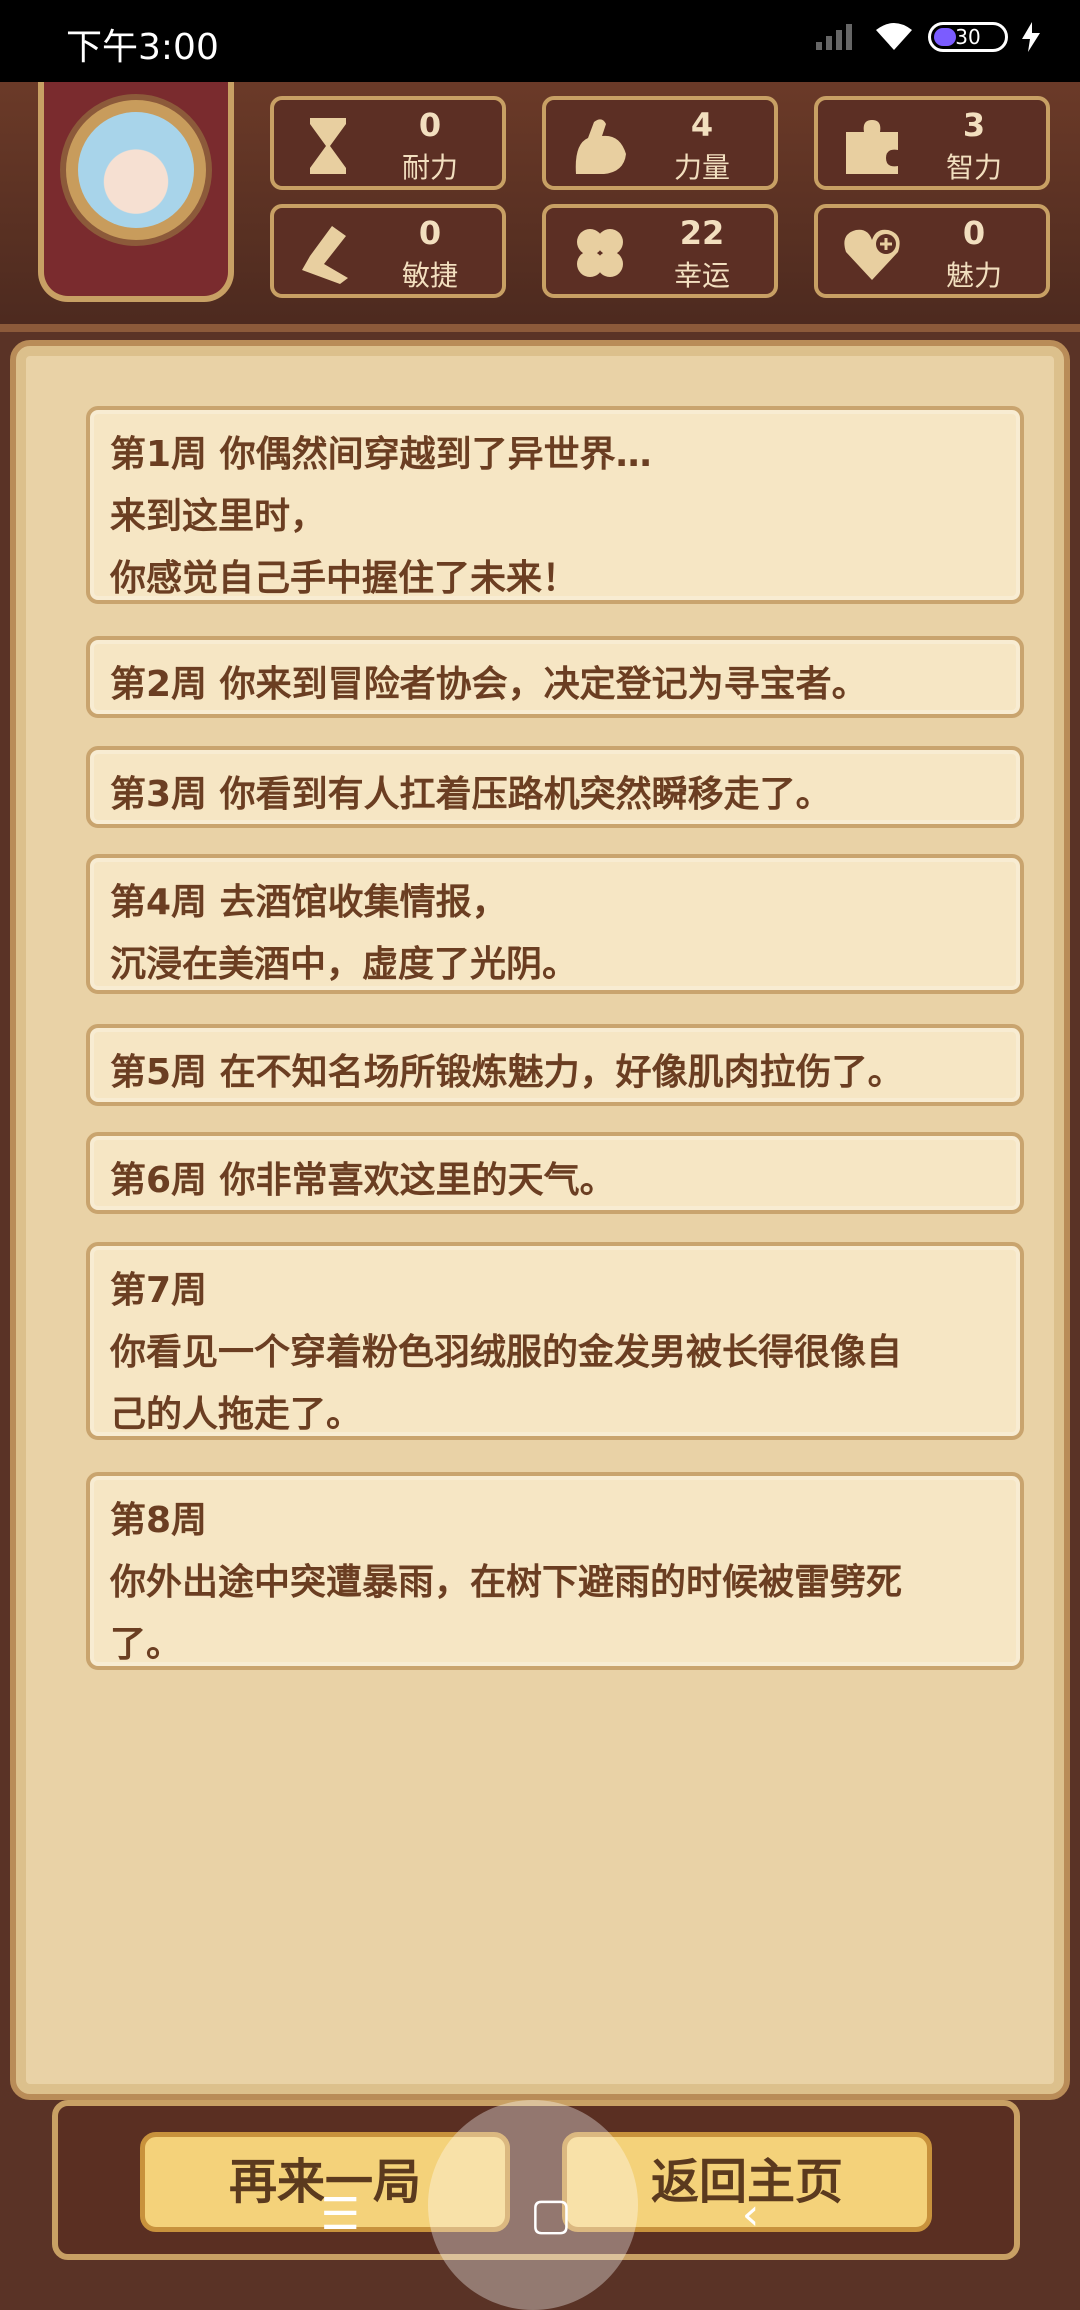  What do you see at coordinates (927, 37) in the screenshot?
I see `status-icons: 30` at bounding box center [927, 37].